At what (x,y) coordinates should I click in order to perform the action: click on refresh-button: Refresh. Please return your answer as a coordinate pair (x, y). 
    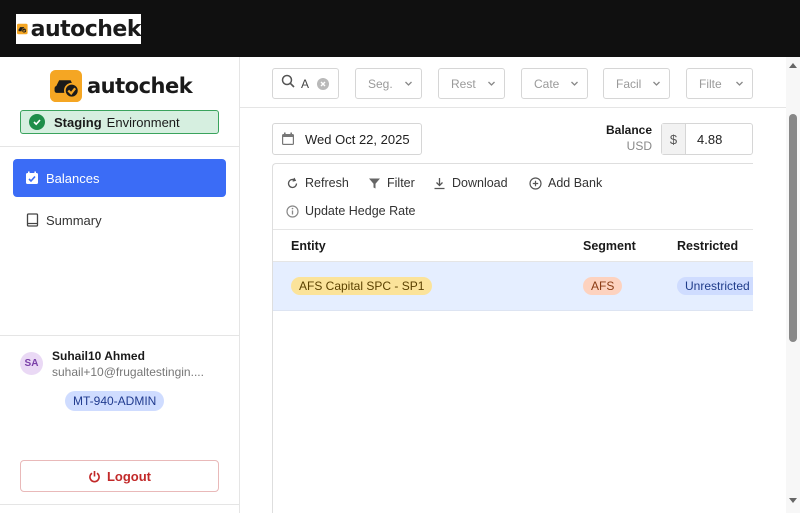
    Looking at the image, I should click on (317, 183).